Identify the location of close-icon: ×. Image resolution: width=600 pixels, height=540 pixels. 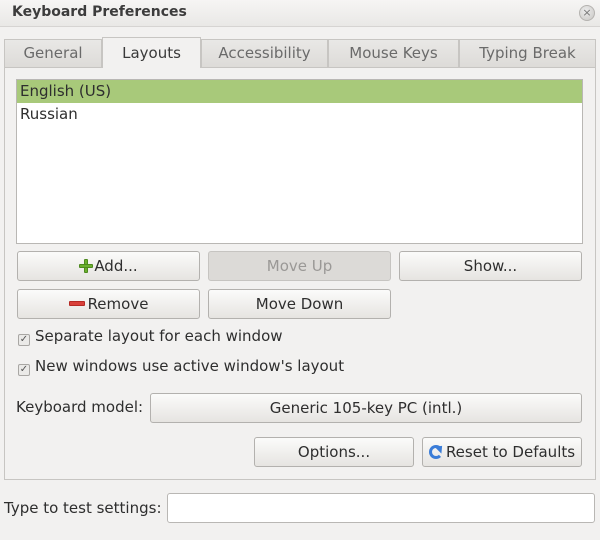
(587, 13).